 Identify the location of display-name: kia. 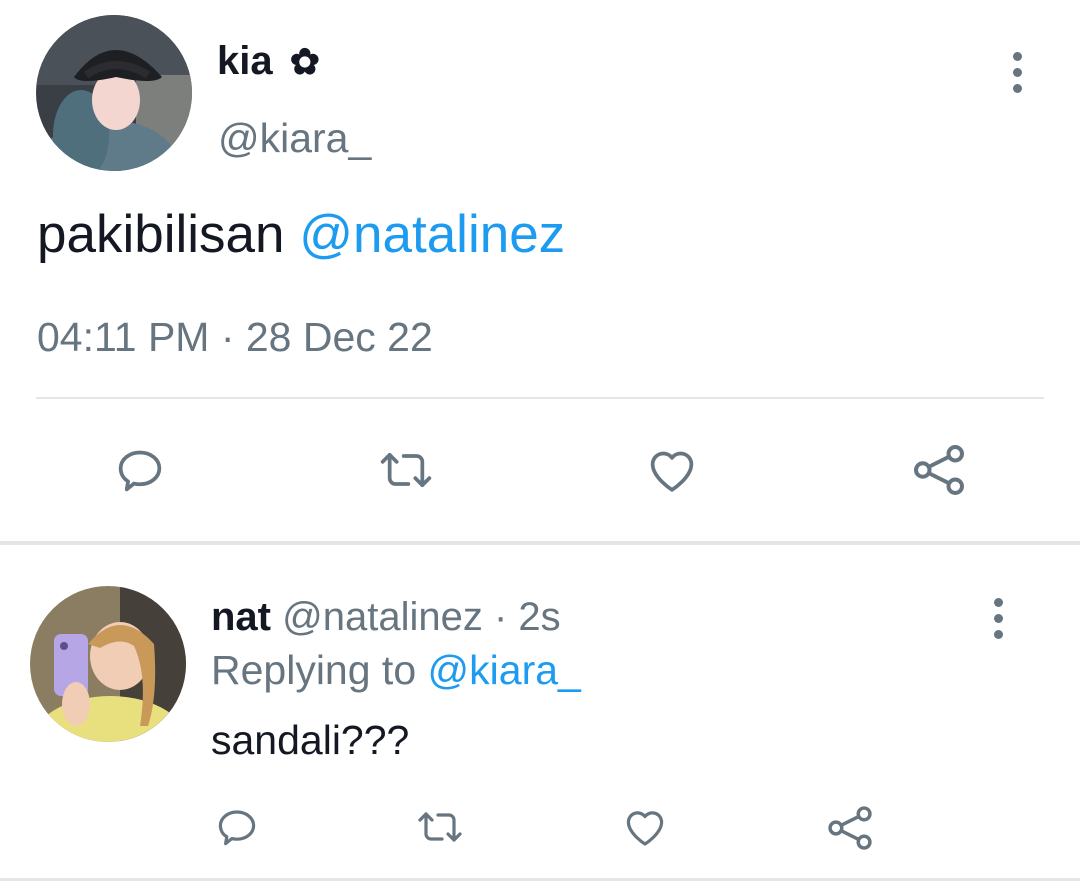
(245, 61).